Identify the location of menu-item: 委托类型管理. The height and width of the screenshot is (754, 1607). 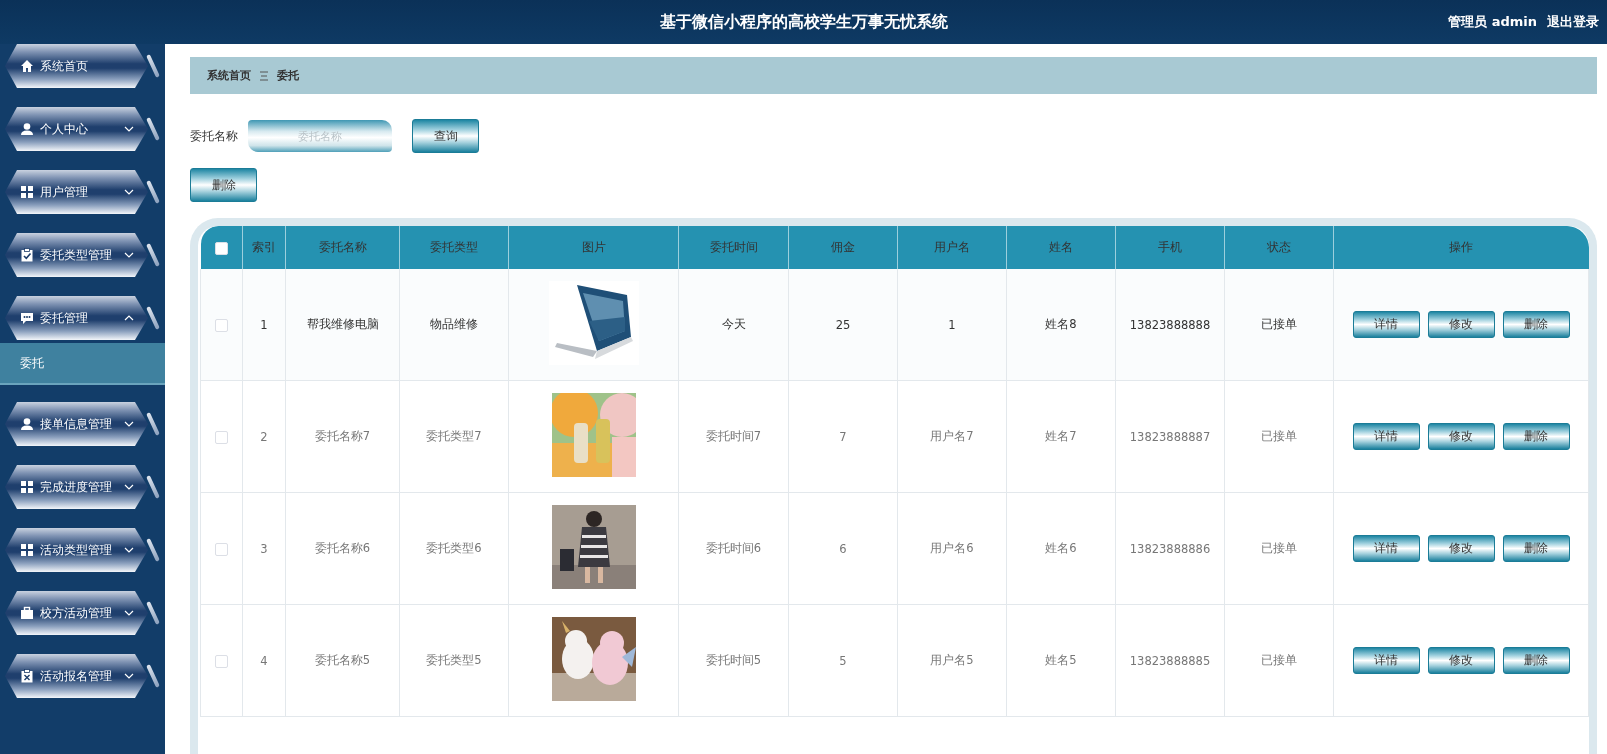
(76, 255).